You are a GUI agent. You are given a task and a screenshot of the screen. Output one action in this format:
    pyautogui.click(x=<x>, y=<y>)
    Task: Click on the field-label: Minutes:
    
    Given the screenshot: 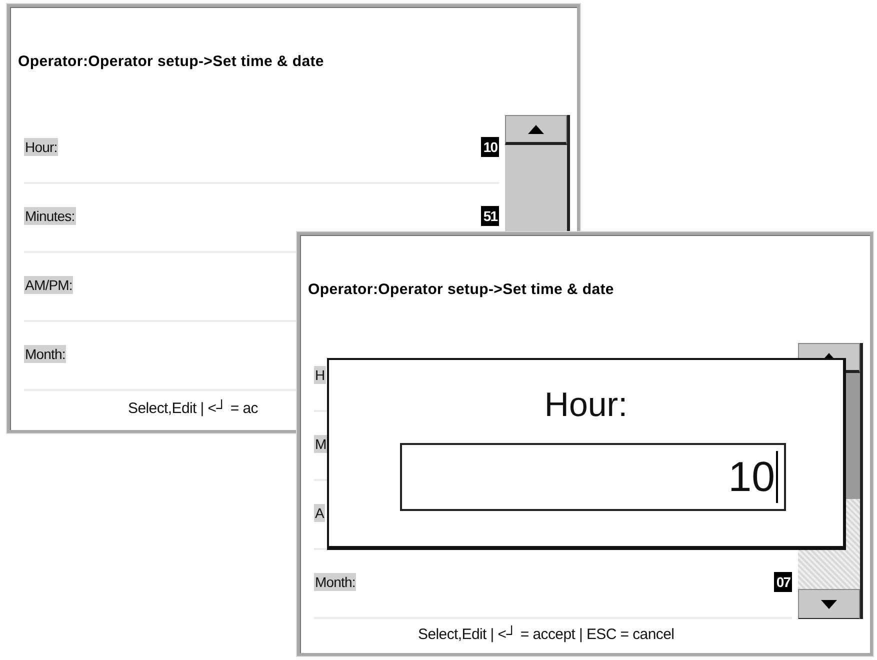 What is the action you would take?
    pyautogui.click(x=50, y=215)
    